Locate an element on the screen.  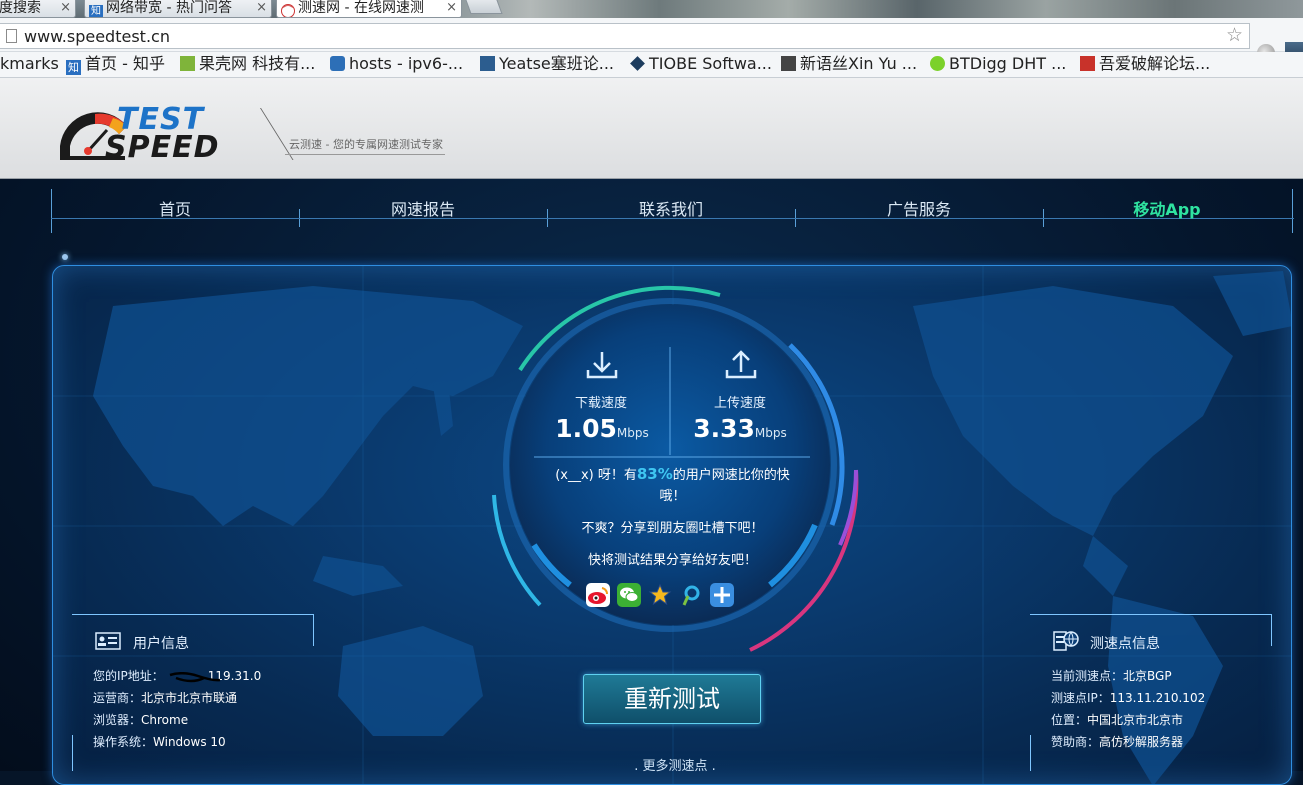
nav-ad-service: 广告服务 is located at coordinates (919, 208).